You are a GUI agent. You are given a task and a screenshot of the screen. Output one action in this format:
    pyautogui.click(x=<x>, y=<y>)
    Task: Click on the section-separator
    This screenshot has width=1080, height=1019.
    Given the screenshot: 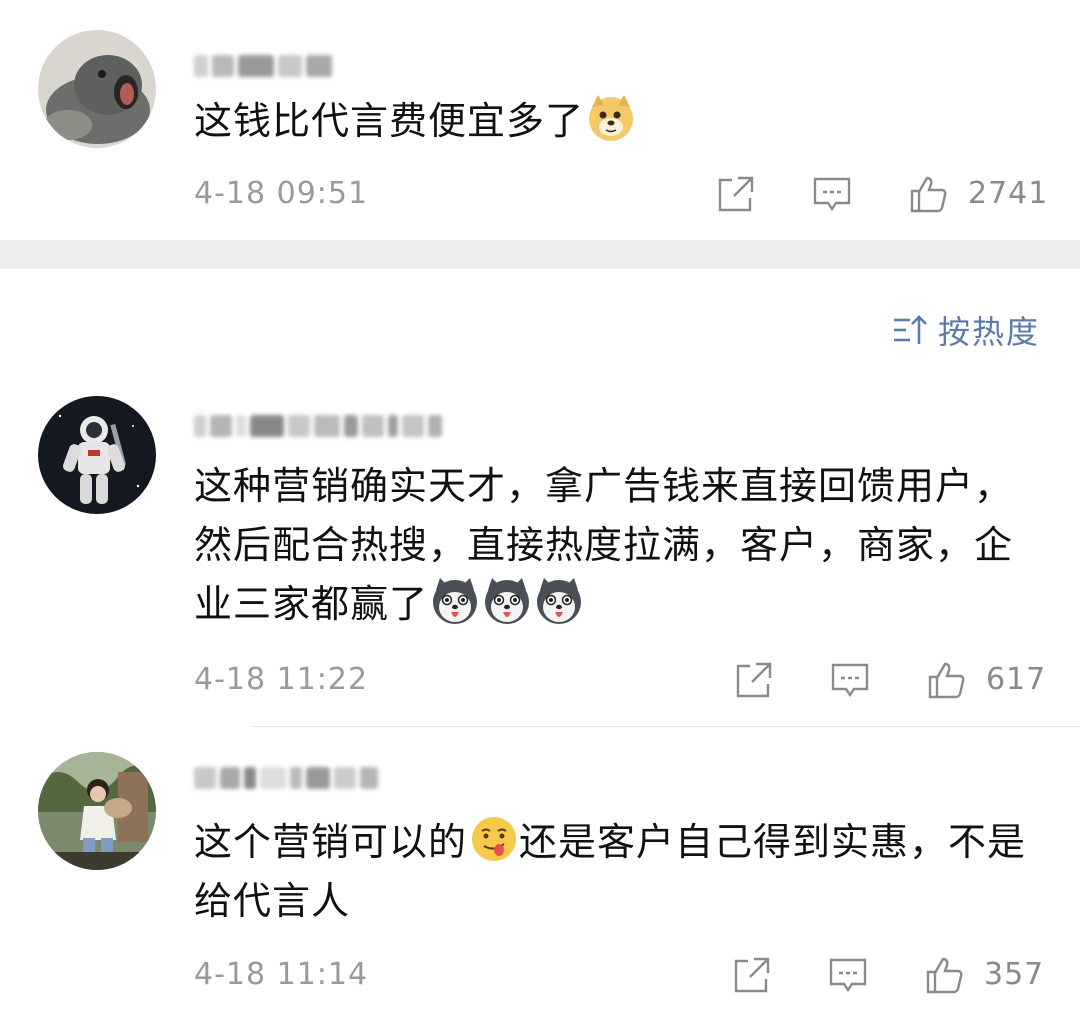 What is the action you would take?
    pyautogui.click(x=540, y=254)
    